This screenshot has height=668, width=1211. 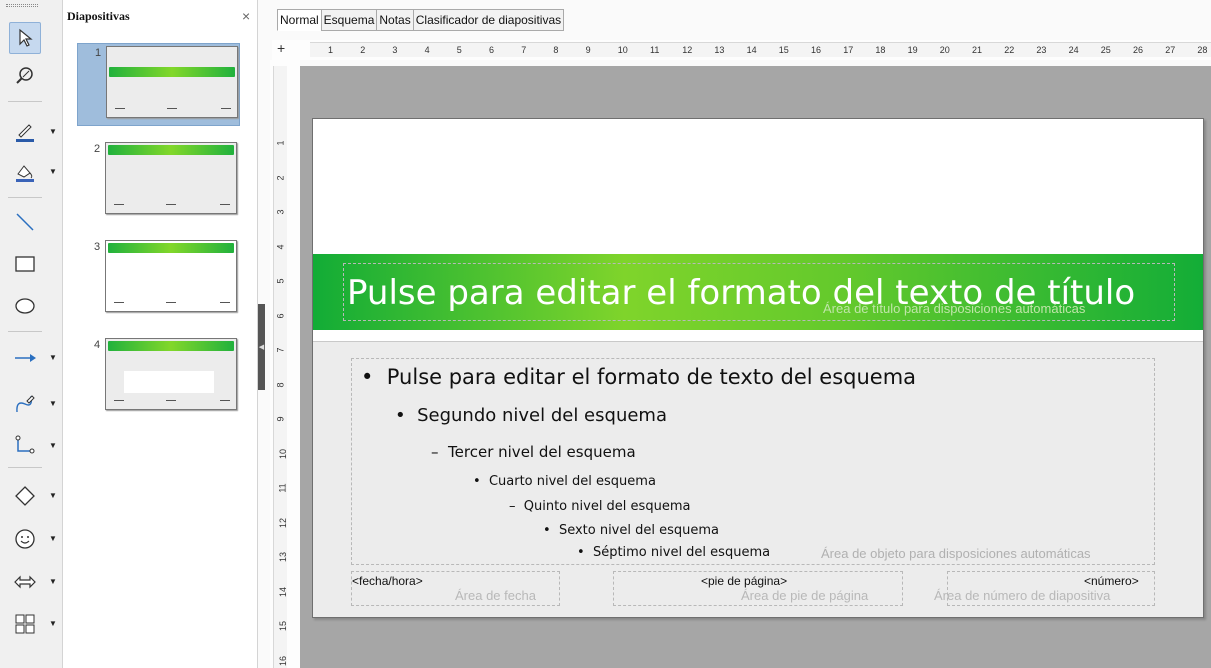 I want to click on line-color-icon, so click(x=25, y=132).